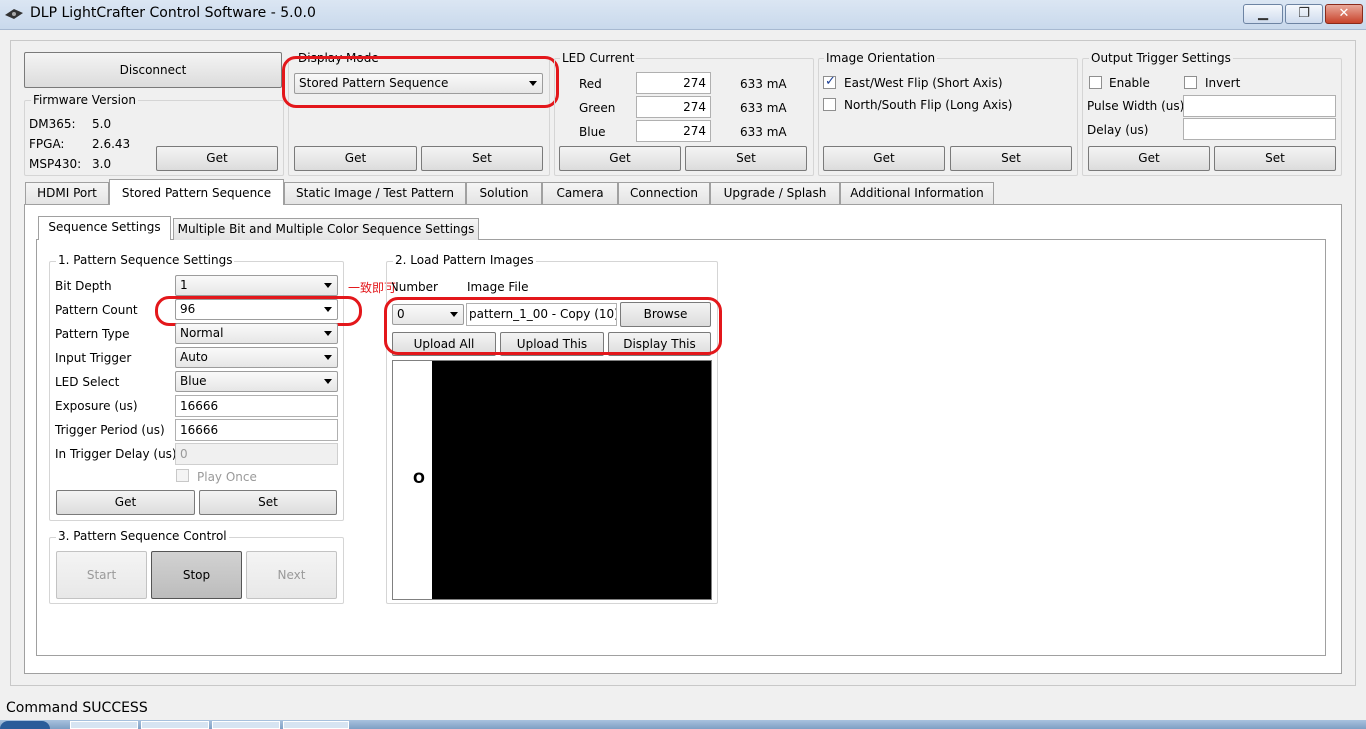  I want to click on led-red-input: 274, so click(673, 83).